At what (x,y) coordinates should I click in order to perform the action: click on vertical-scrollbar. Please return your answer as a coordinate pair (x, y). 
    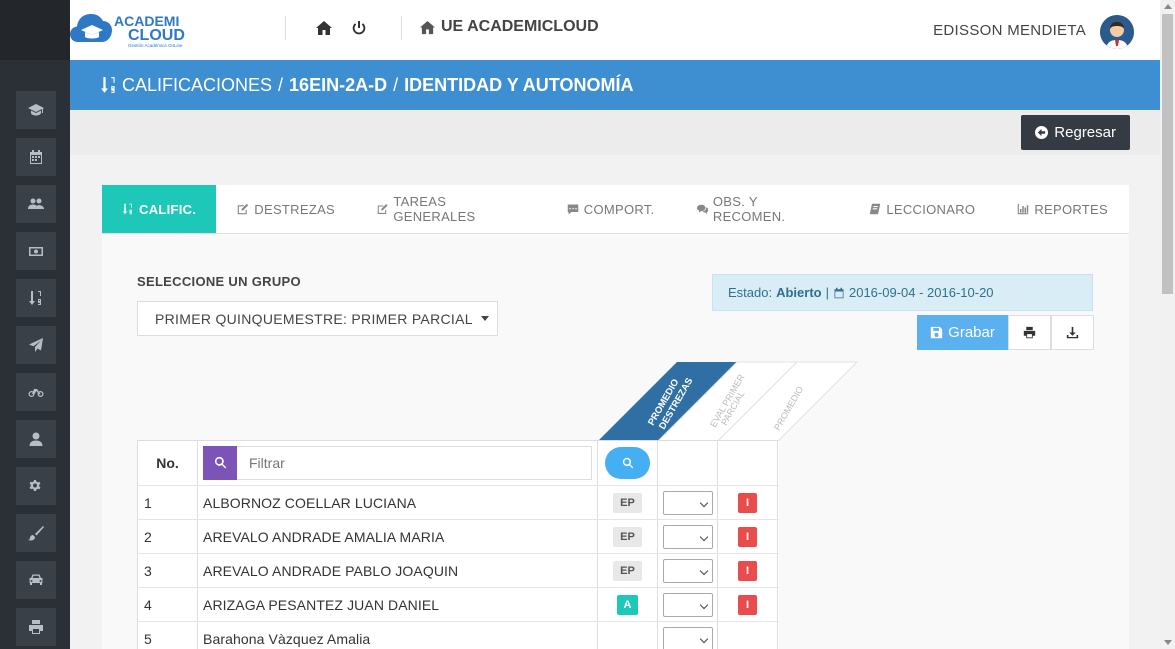
    Looking at the image, I should click on (1167, 324).